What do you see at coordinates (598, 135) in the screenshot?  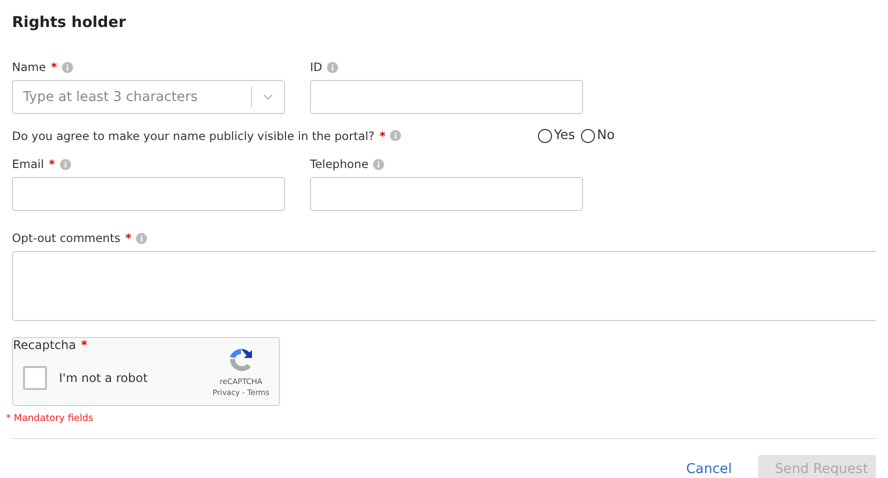 I see `radio-option: No` at bounding box center [598, 135].